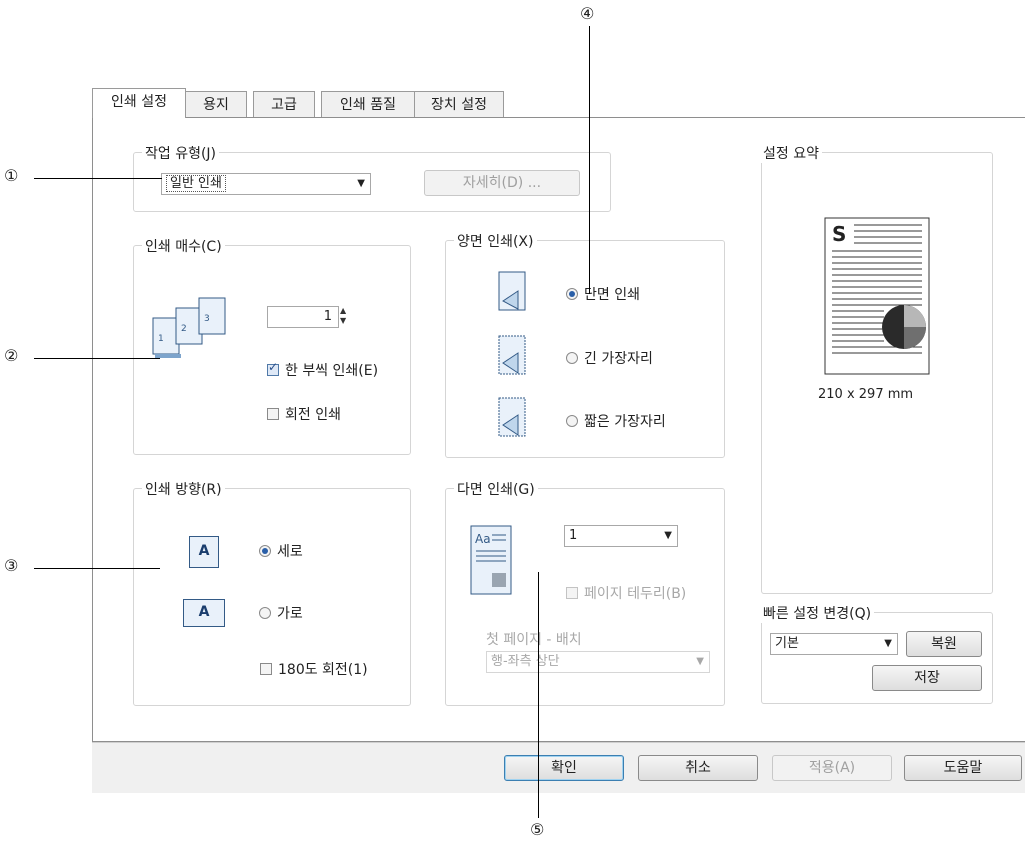 The height and width of the screenshot is (842, 1025). Describe the element at coordinates (512, 417) in the screenshot. I see `short-edge-page-icon` at that location.